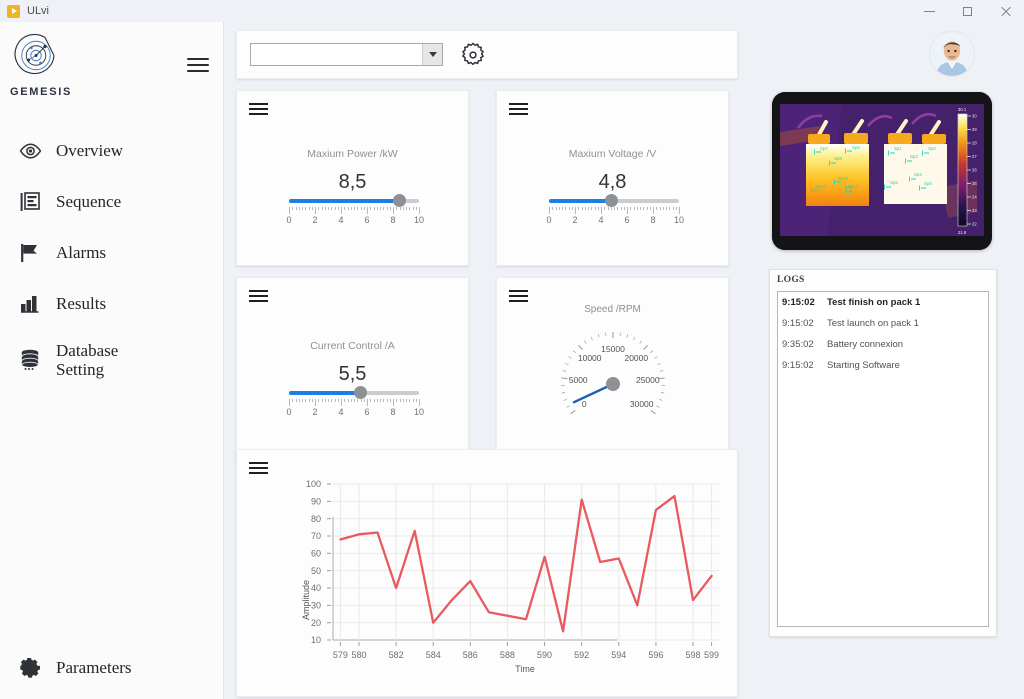 This screenshot has height=699, width=1024. Describe the element at coordinates (967, 11) in the screenshot. I see `maximize-button` at that location.